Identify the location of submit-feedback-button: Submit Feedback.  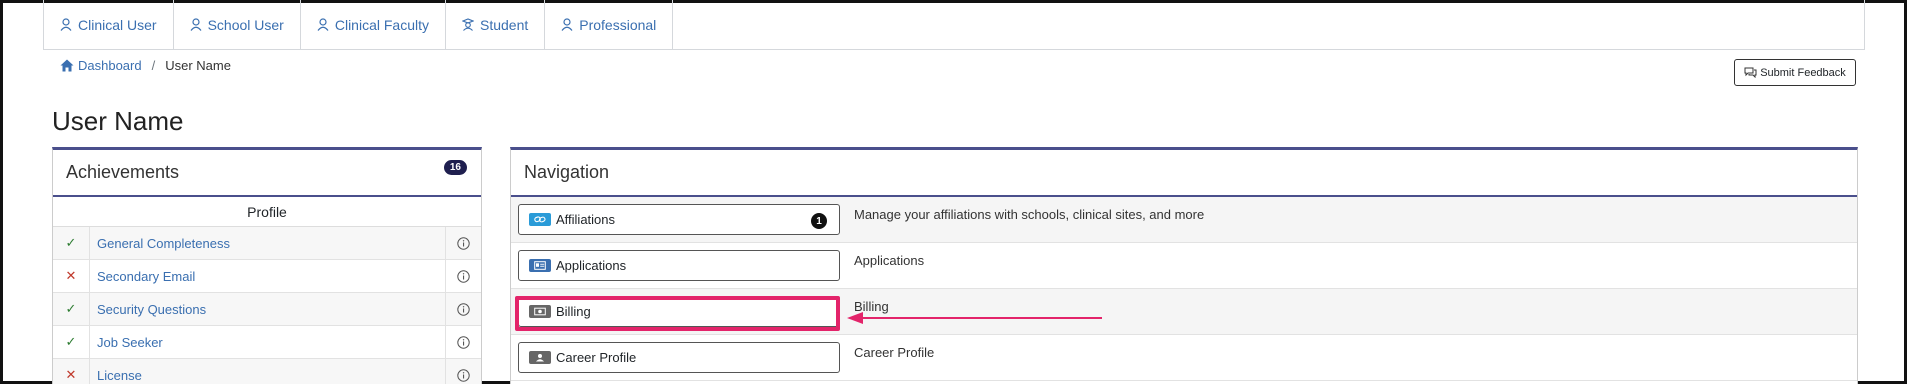
(1795, 72).